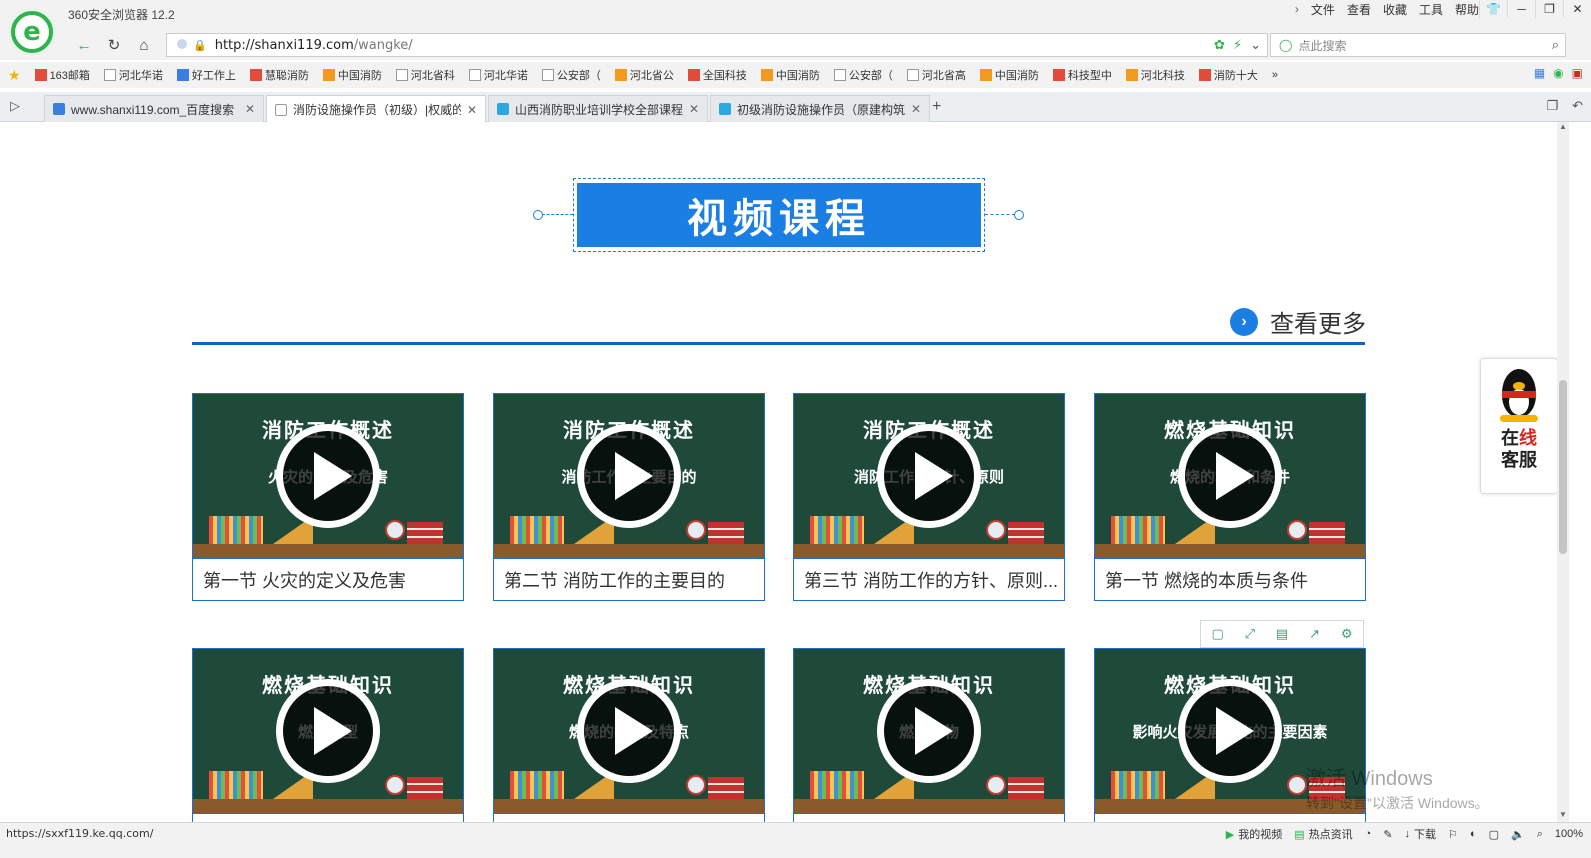  I want to click on bookmark-item: 163邮箱, so click(62, 75).